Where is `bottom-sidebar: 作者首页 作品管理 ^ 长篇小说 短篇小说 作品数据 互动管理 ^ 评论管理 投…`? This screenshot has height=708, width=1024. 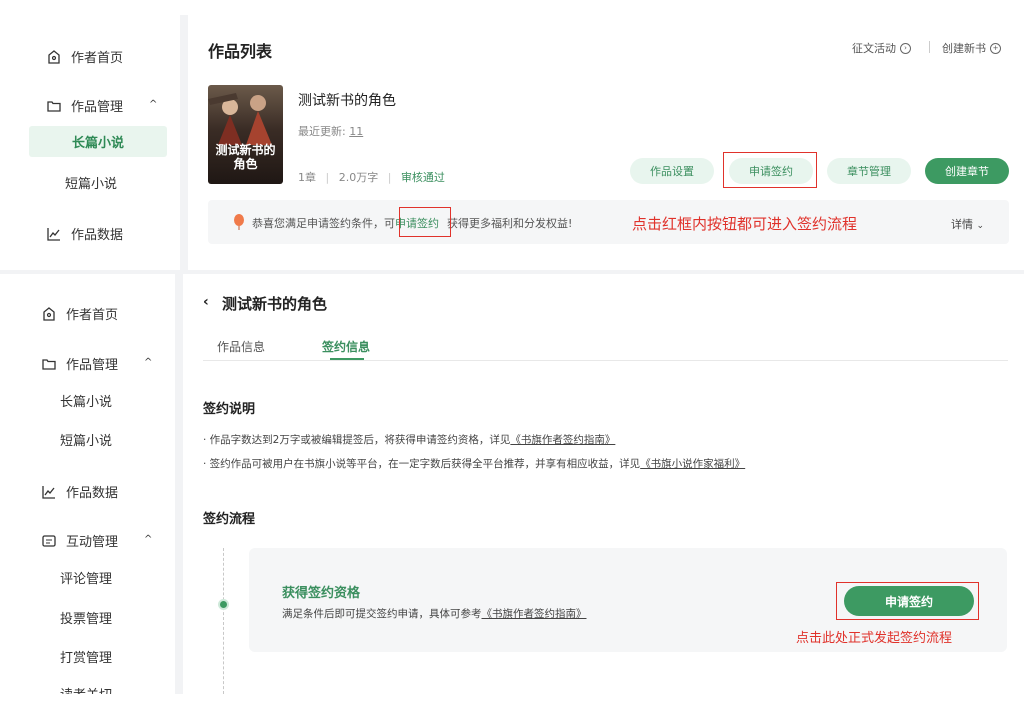
bottom-sidebar: 作者首页 作品管理 ^ 长篇小说 短篇小说 作品数据 互动管理 ^ 评论管理 投… is located at coordinates (87, 484).